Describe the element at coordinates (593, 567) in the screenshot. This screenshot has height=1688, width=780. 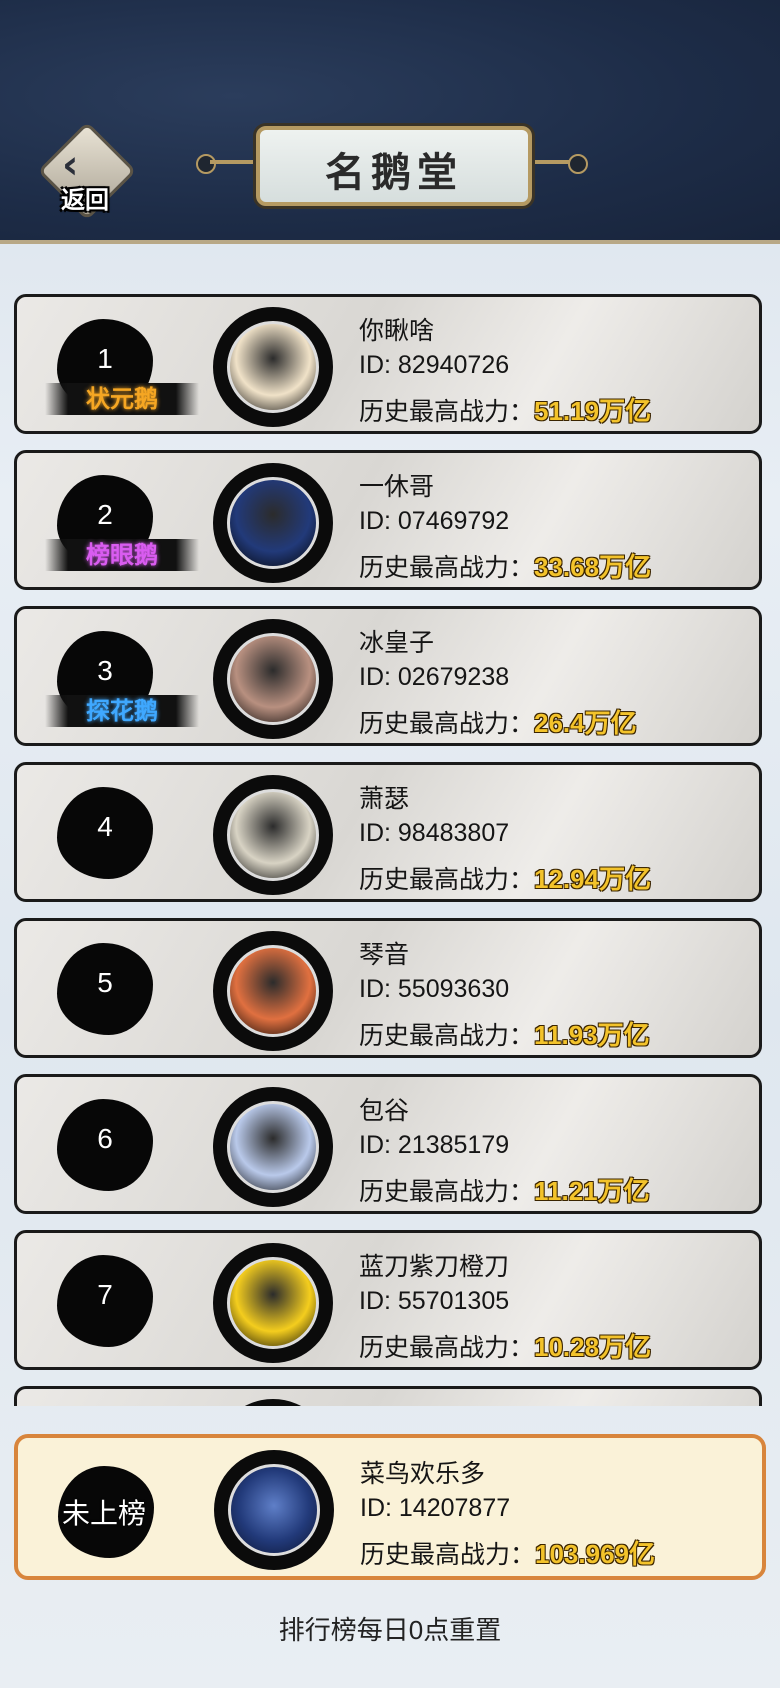
I see `power-value: 33.68万亿` at that location.